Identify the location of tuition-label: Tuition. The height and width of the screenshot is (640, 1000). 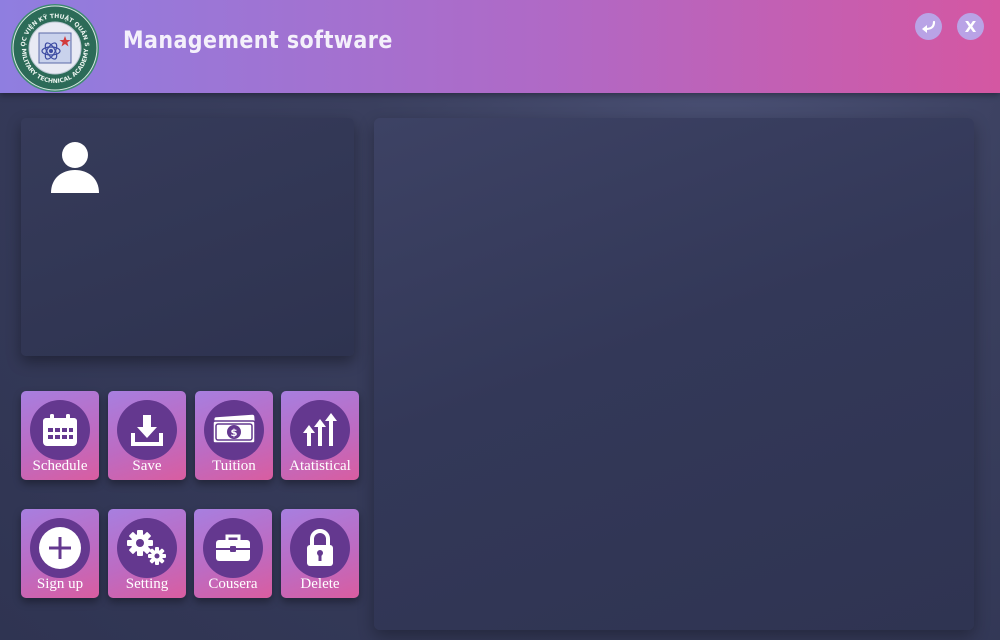
(234, 466).